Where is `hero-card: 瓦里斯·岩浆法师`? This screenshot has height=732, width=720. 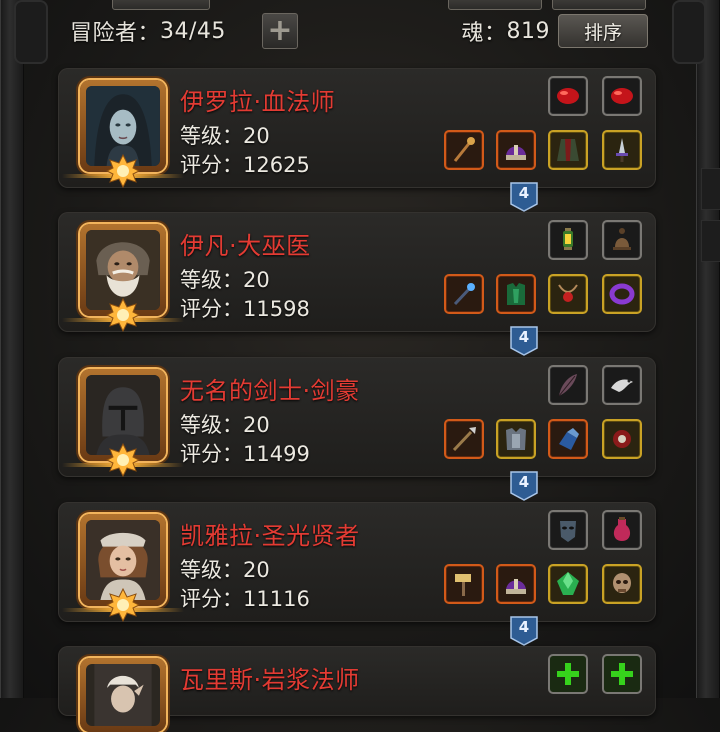
hero-card: 瓦里斯·岩浆法师 is located at coordinates (357, 689).